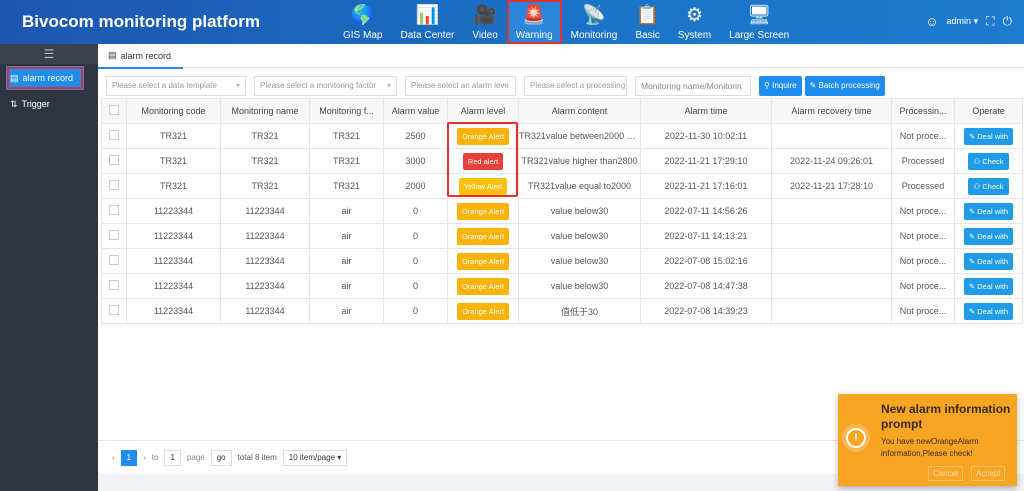 The width and height of the screenshot is (1024, 491). What do you see at coordinates (114, 111) in the screenshot?
I see `select-all-checkbox` at bounding box center [114, 111].